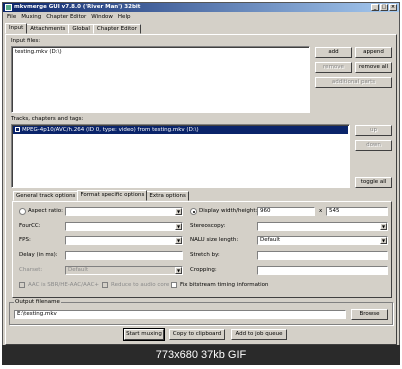  I want to click on stretch-input, so click(322, 255).